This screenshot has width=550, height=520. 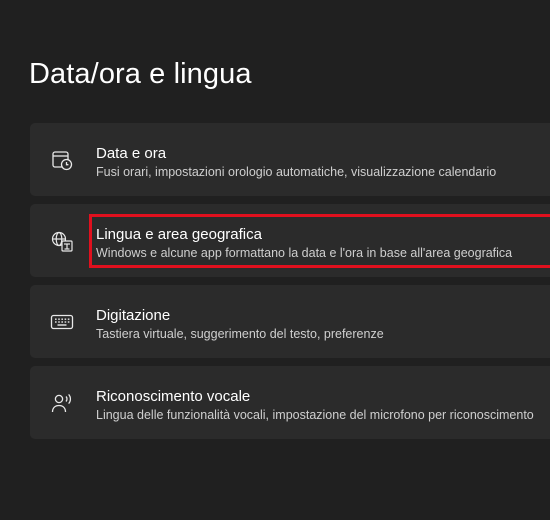 What do you see at coordinates (131, 153) in the screenshot?
I see `card-title: Data e ora` at bounding box center [131, 153].